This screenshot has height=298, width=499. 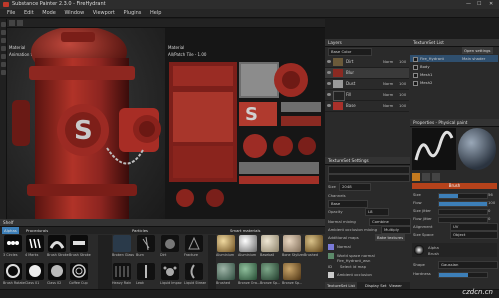 I want to click on tab-viewer-set: Viewer Set, so click(x=398, y=288).